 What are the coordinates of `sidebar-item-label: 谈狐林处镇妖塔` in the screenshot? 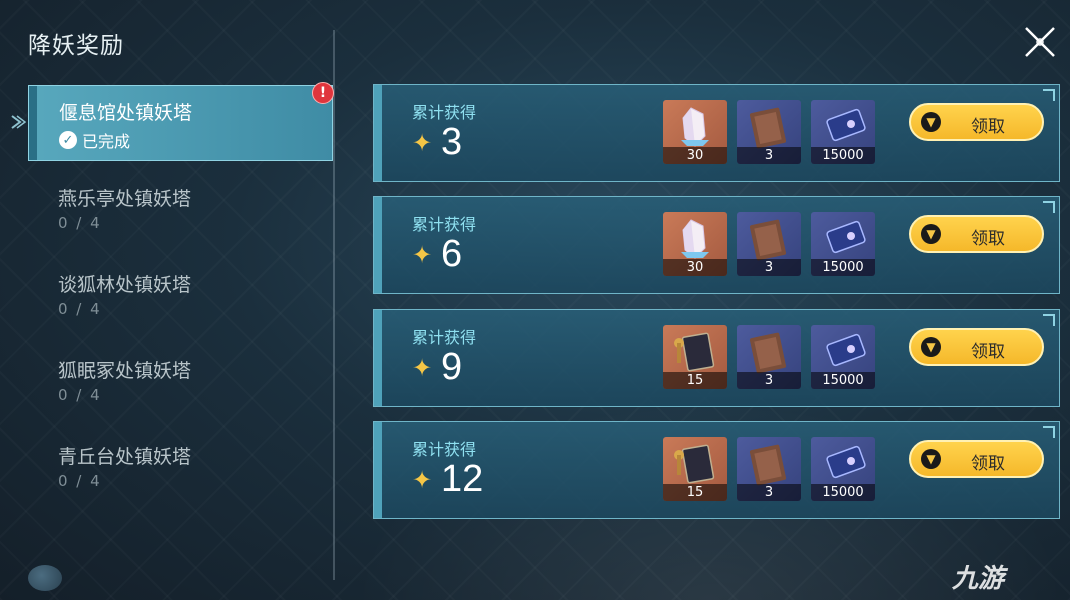 It's located at (125, 285).